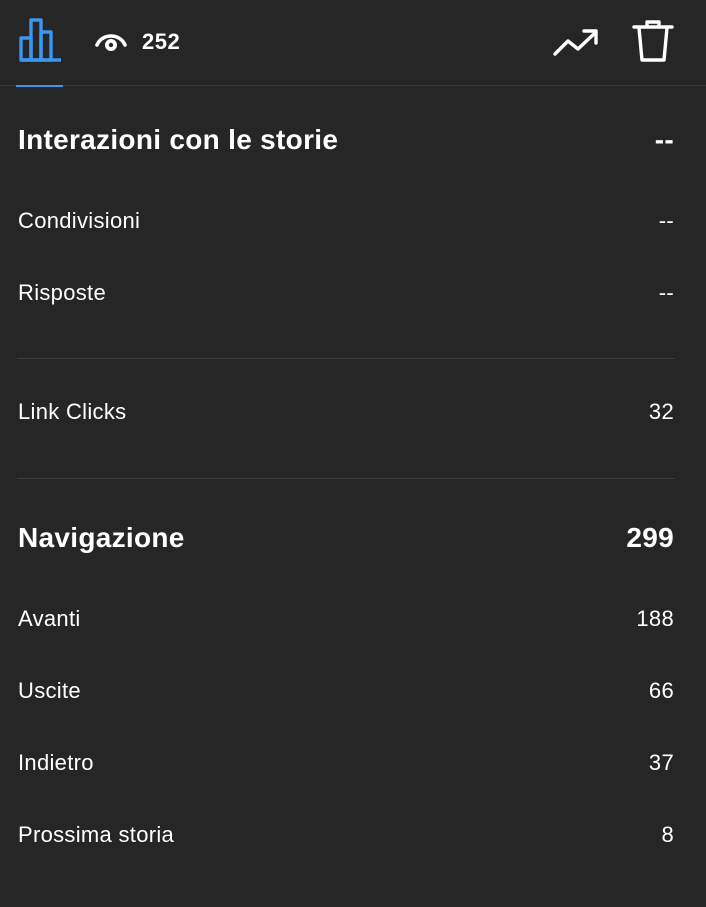 Image resolution: width=706 pixels, height=907 pixels. I want to click on metric-label: Link Clicks, so click(72, 411).